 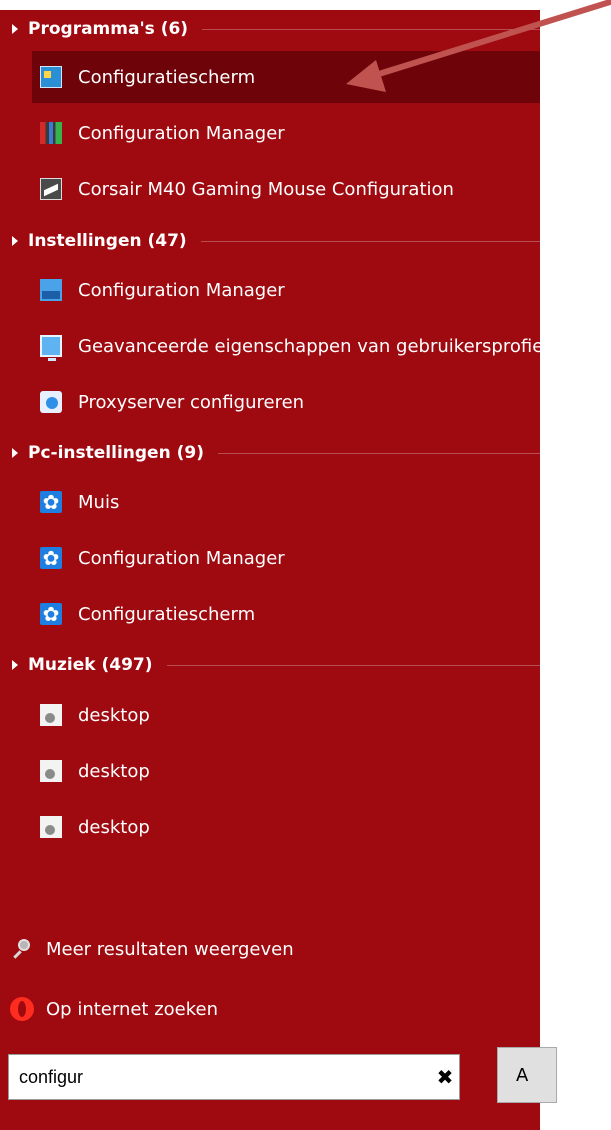 I want to click on search-icon, so click(x=22, y=949).